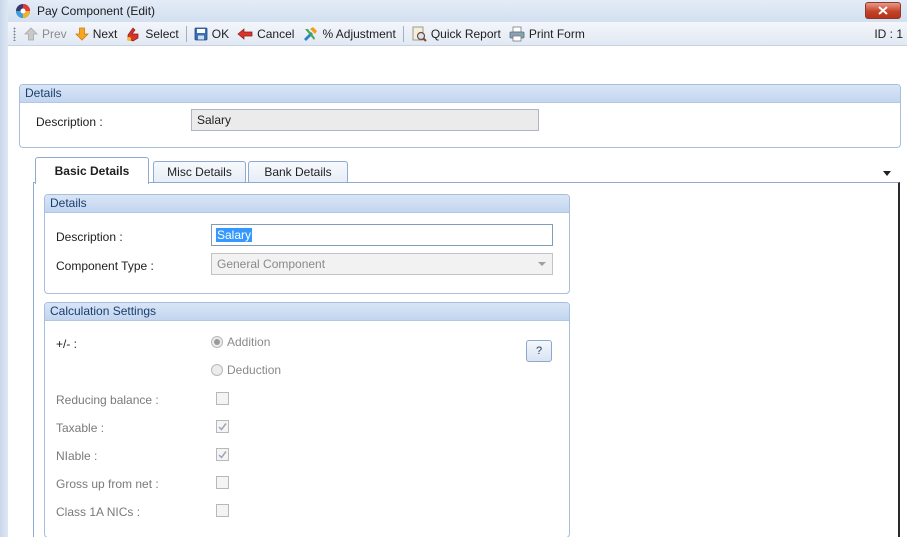 Image resolution: width=907 pixels, height=537 pixels. Describe the element at coordinates (107, 400) in the screenshot. I see `reducing-balance-label: Reducing balance :` at that location.